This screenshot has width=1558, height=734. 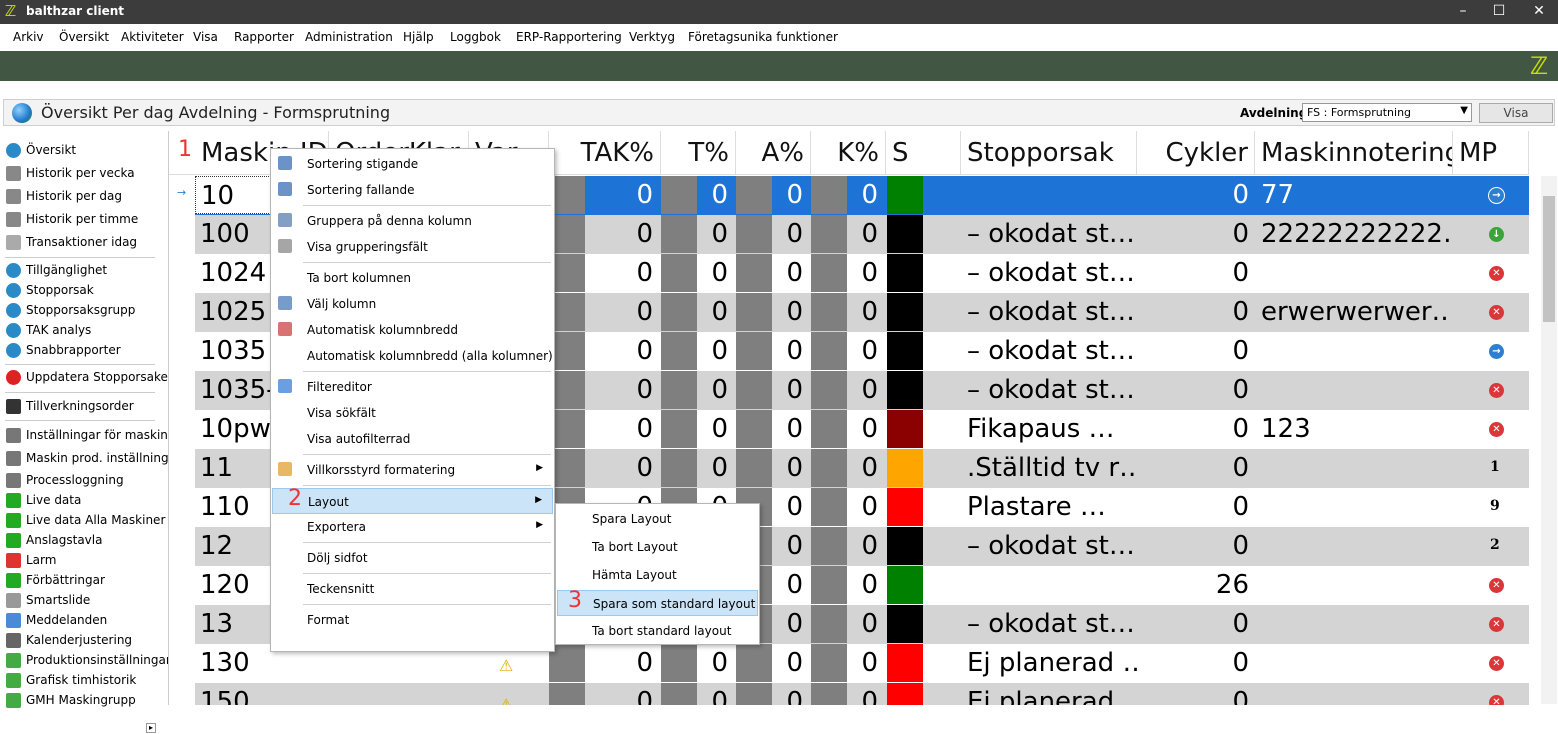 I want to click on sidebar-collapse-icon: ▸, so click(x=151, y=728).